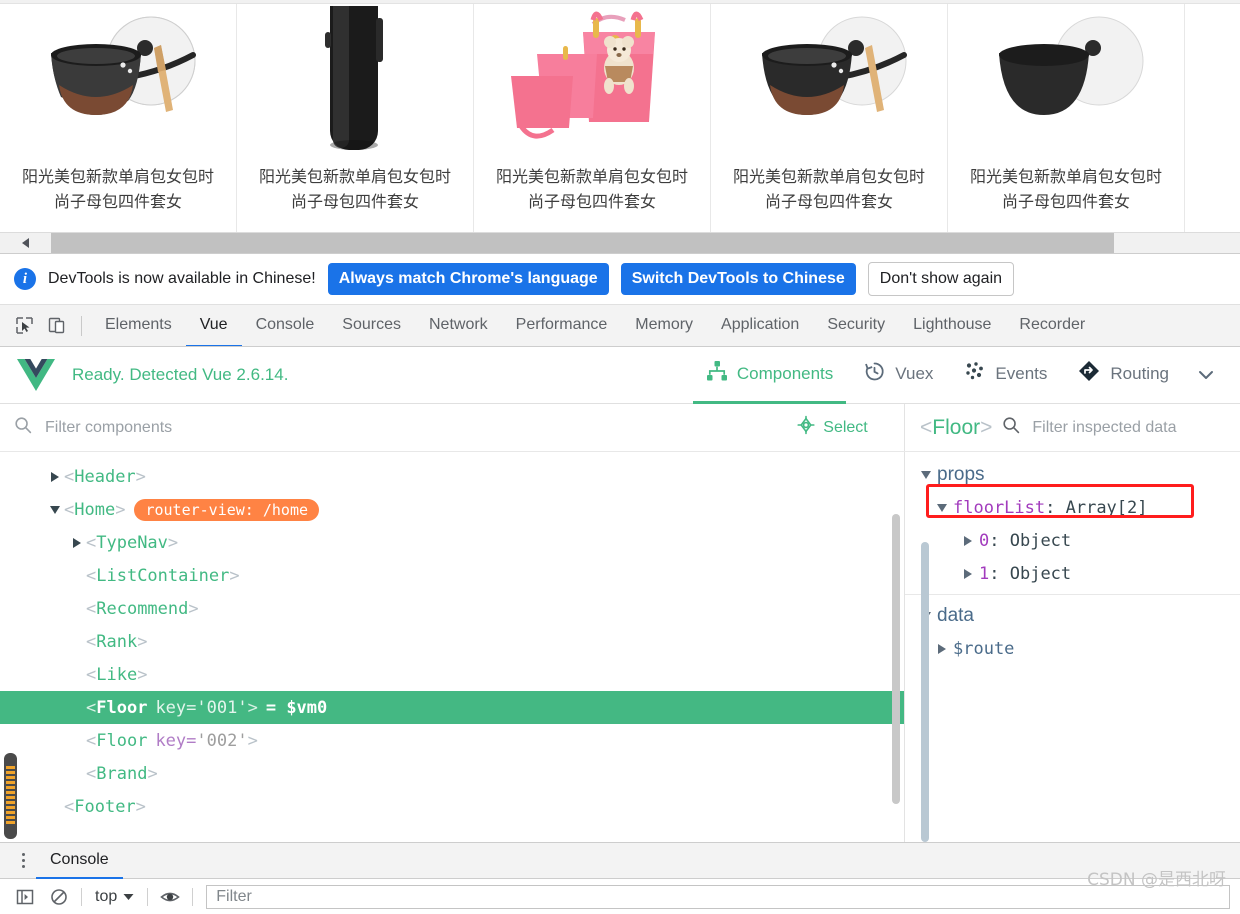 The image size is (1240, 914). Describe the element at coordinates (955, 615) in the screenshot. I see `inspector-group-label: data` at that location.